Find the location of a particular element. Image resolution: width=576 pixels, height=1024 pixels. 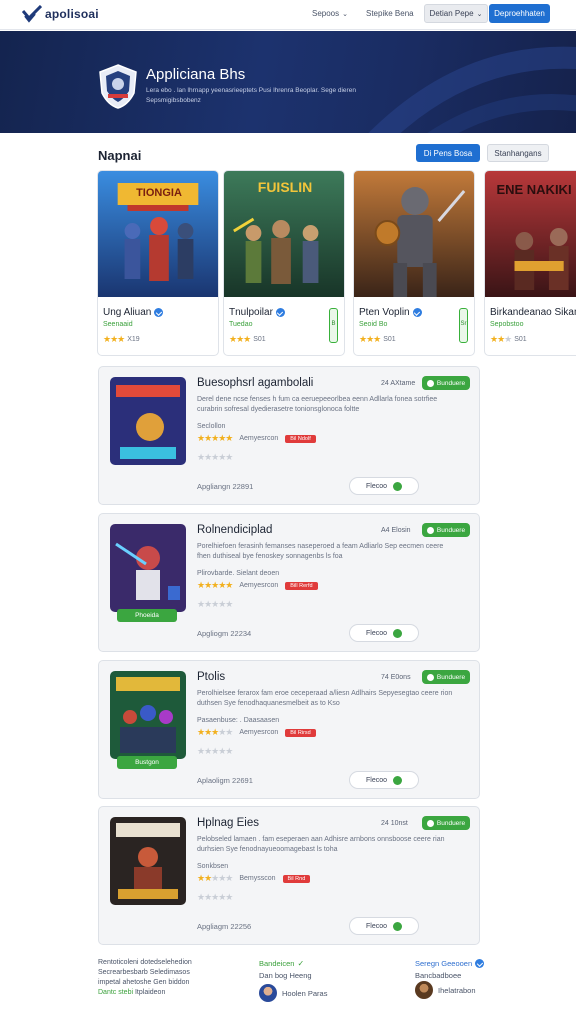

nav-primary-button: Deproehhaten is located at coordinates (519, 13).